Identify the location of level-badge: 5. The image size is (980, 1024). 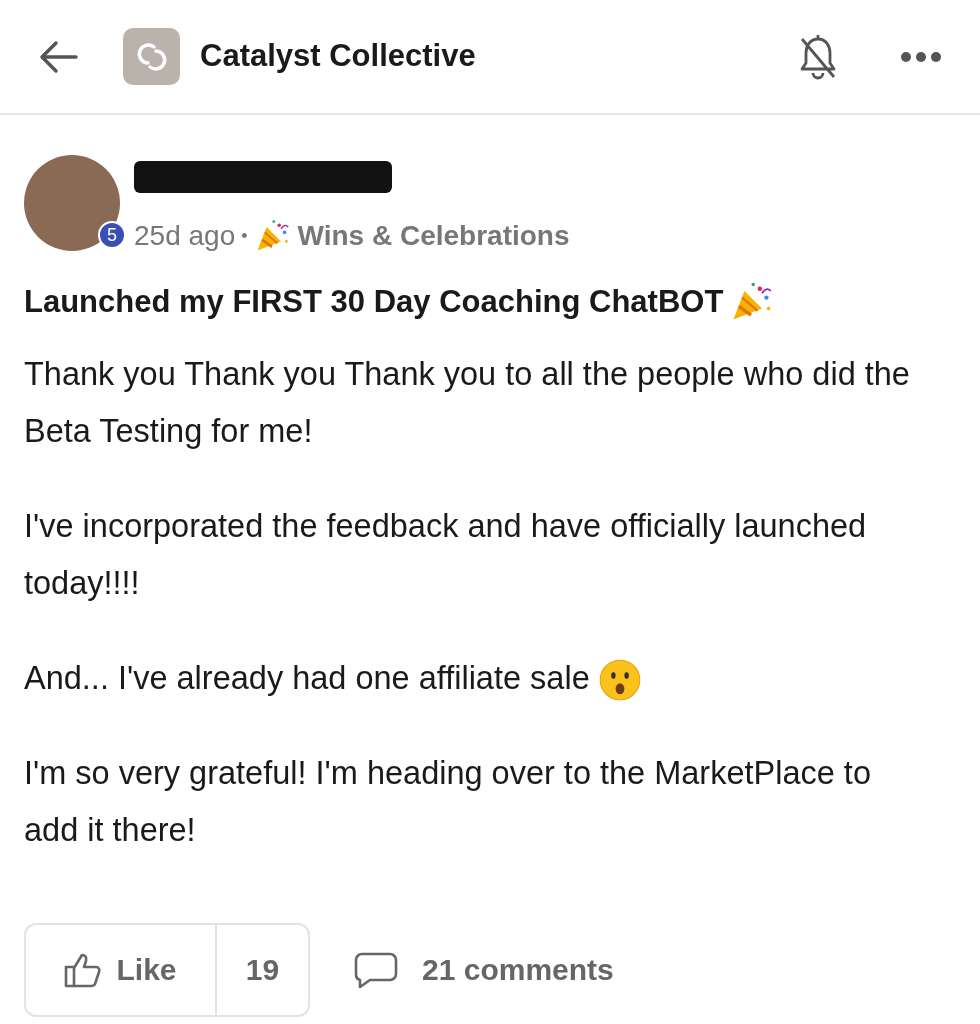
(112, 235).